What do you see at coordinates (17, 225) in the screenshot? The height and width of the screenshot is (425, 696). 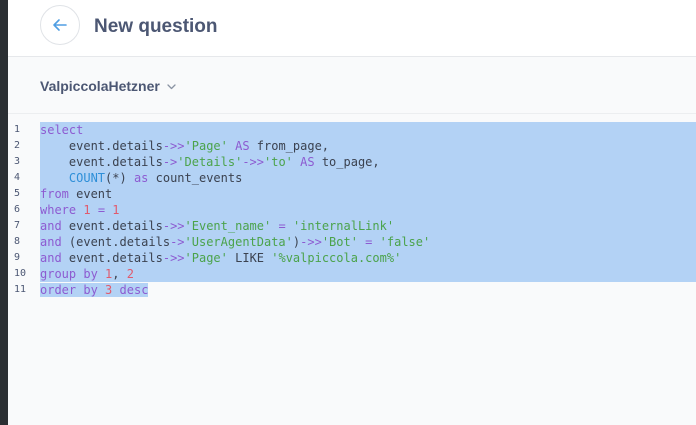 I see `line-number: 7` at bounding box center [17, 225].